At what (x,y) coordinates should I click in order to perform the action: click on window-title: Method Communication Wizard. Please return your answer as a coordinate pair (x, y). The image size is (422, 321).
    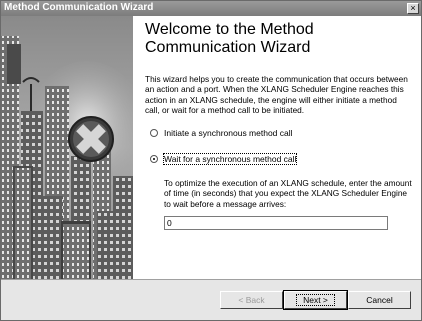
    Looking at the image, I should click on (79, 7).